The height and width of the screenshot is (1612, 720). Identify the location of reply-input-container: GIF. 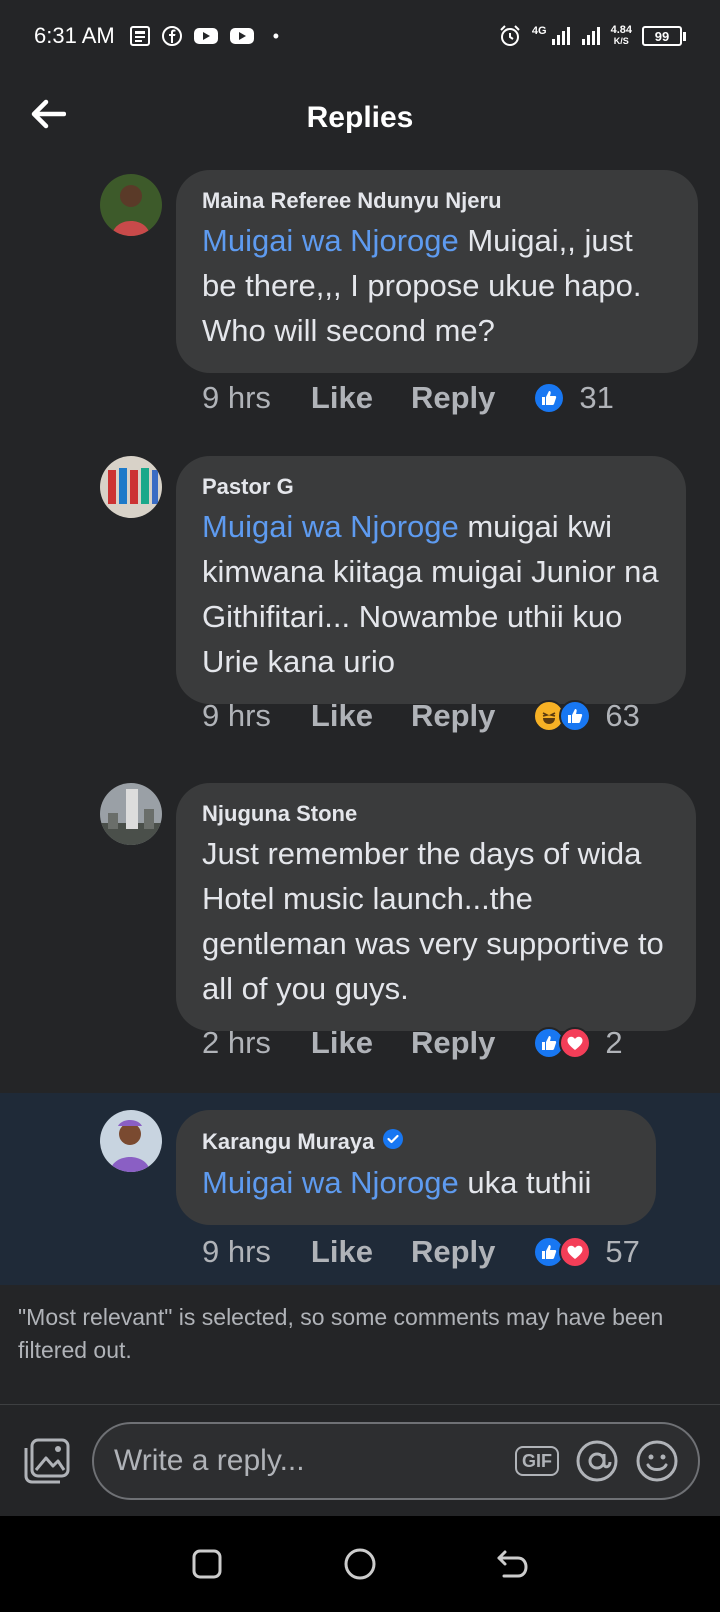
(396, 1461).